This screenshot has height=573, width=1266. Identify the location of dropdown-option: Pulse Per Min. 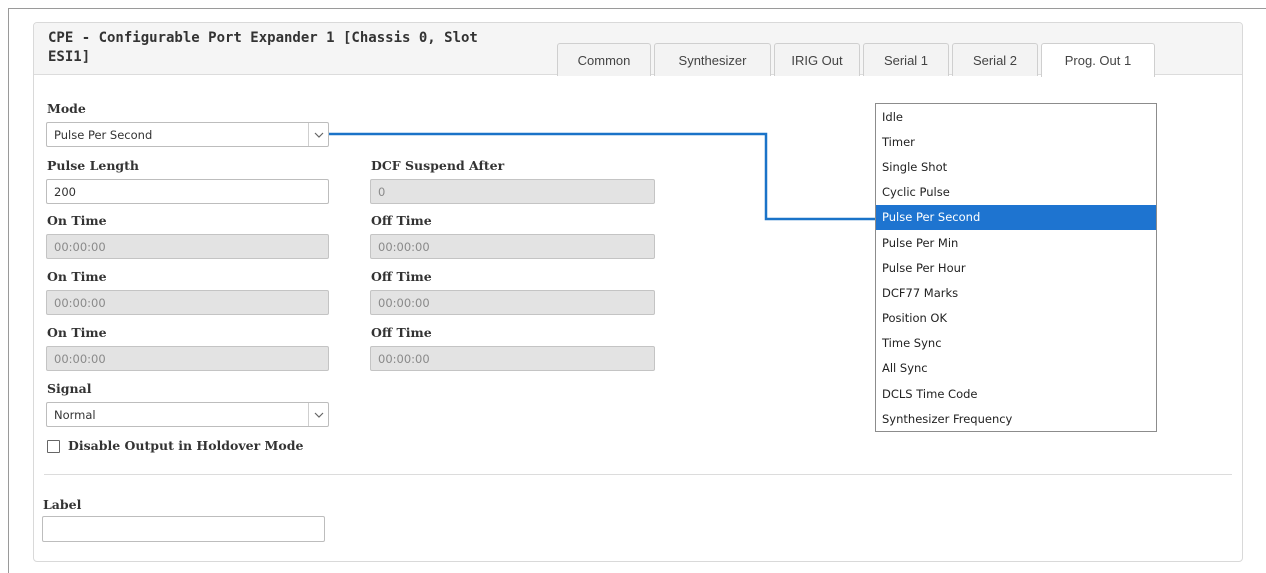
(1016, 242).